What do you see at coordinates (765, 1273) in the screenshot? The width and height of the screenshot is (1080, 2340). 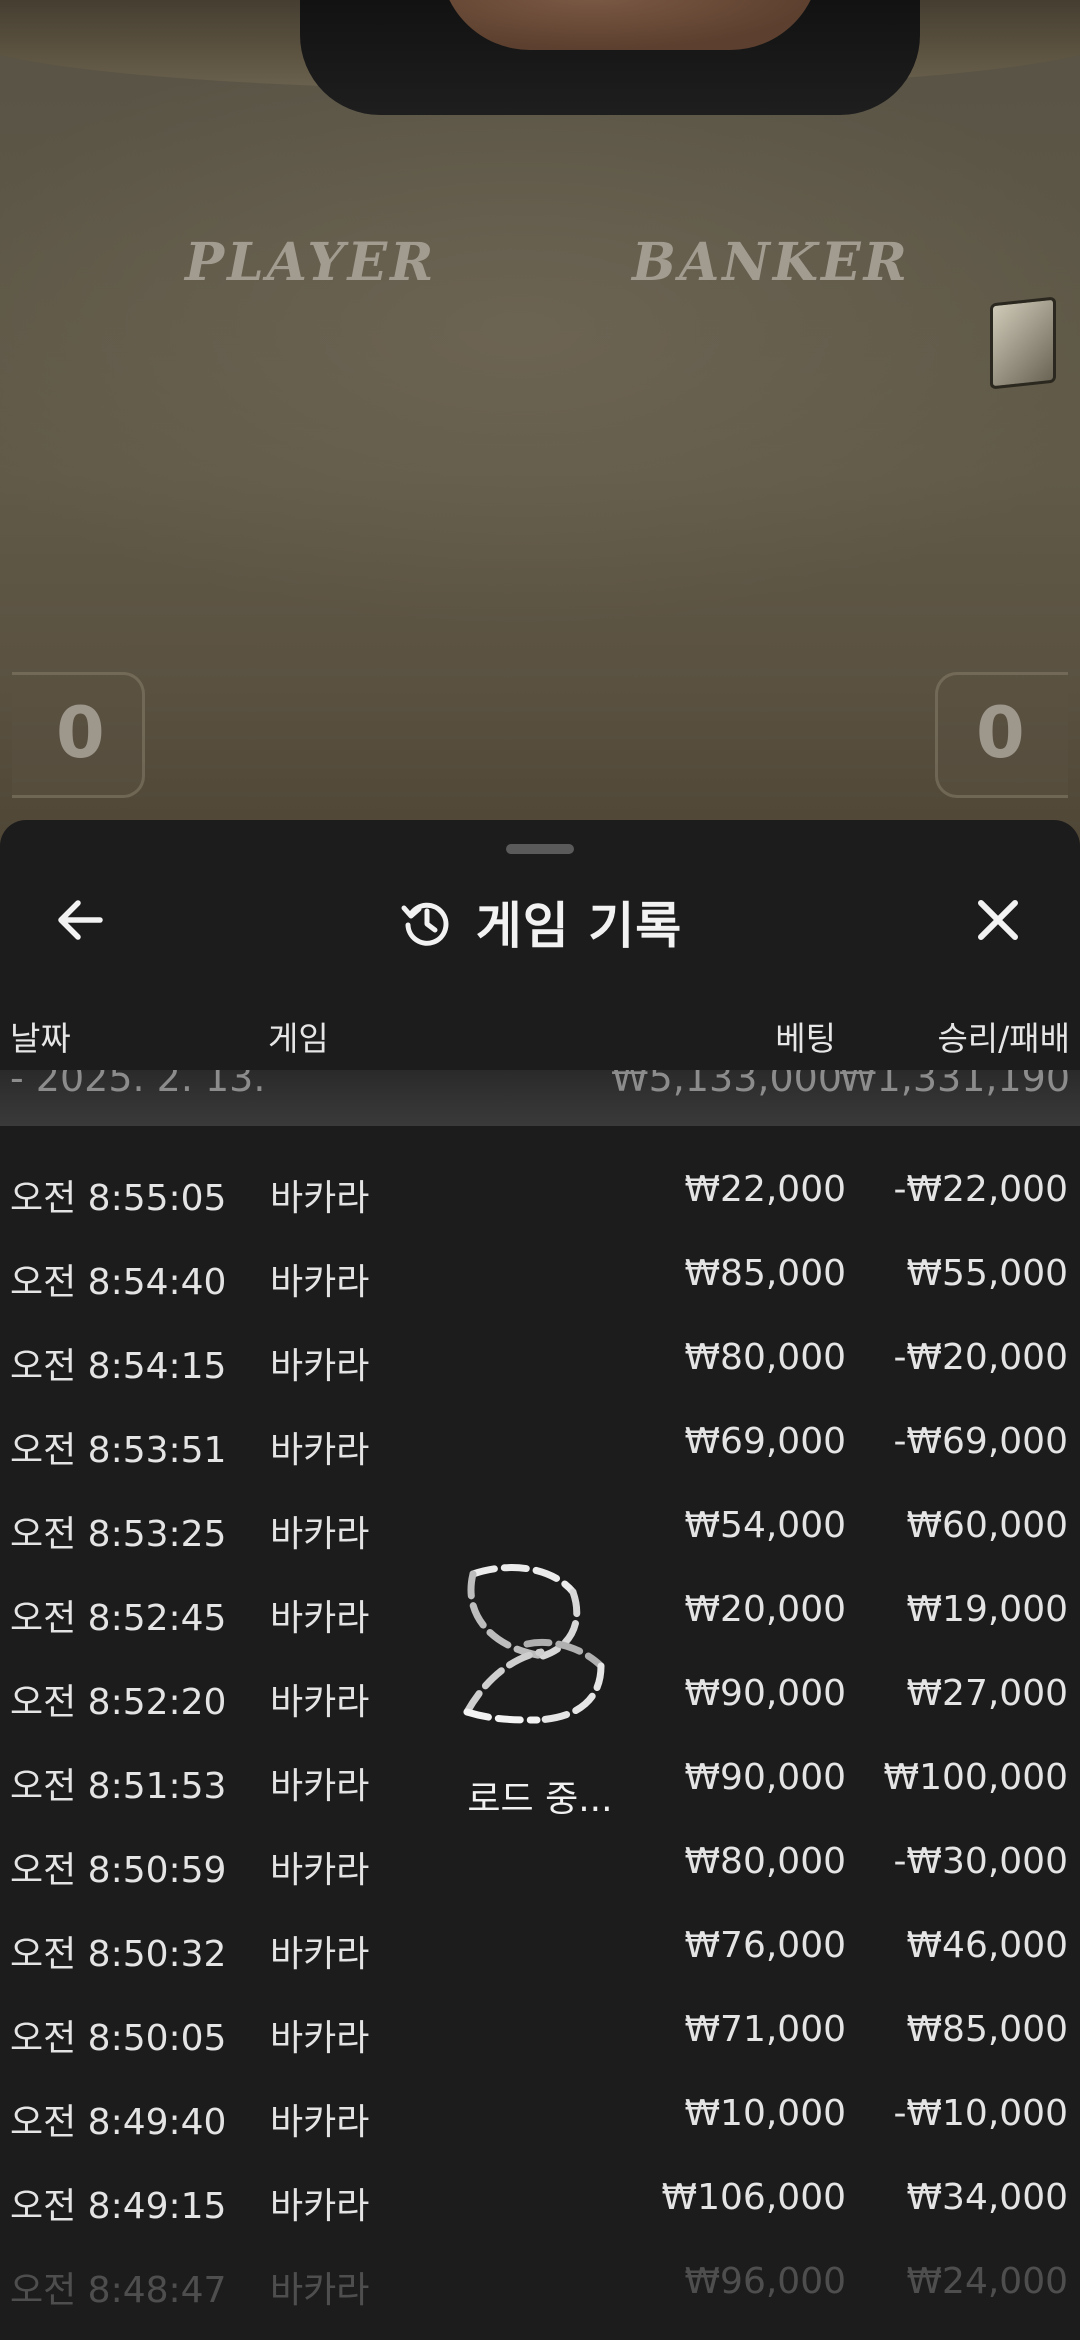 I see `row-bet: ₩85,000` at bounding box center [765, 1273].